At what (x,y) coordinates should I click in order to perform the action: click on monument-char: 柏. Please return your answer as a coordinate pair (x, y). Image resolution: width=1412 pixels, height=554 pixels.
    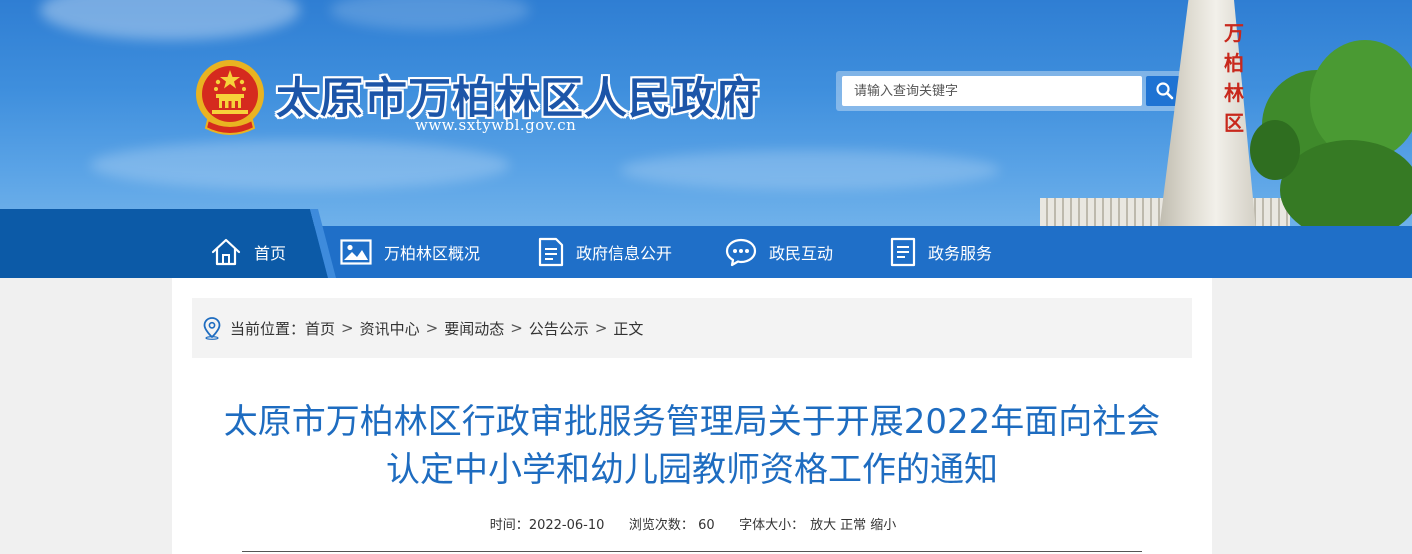
    Looking at the image, I should click on (1234, 63).